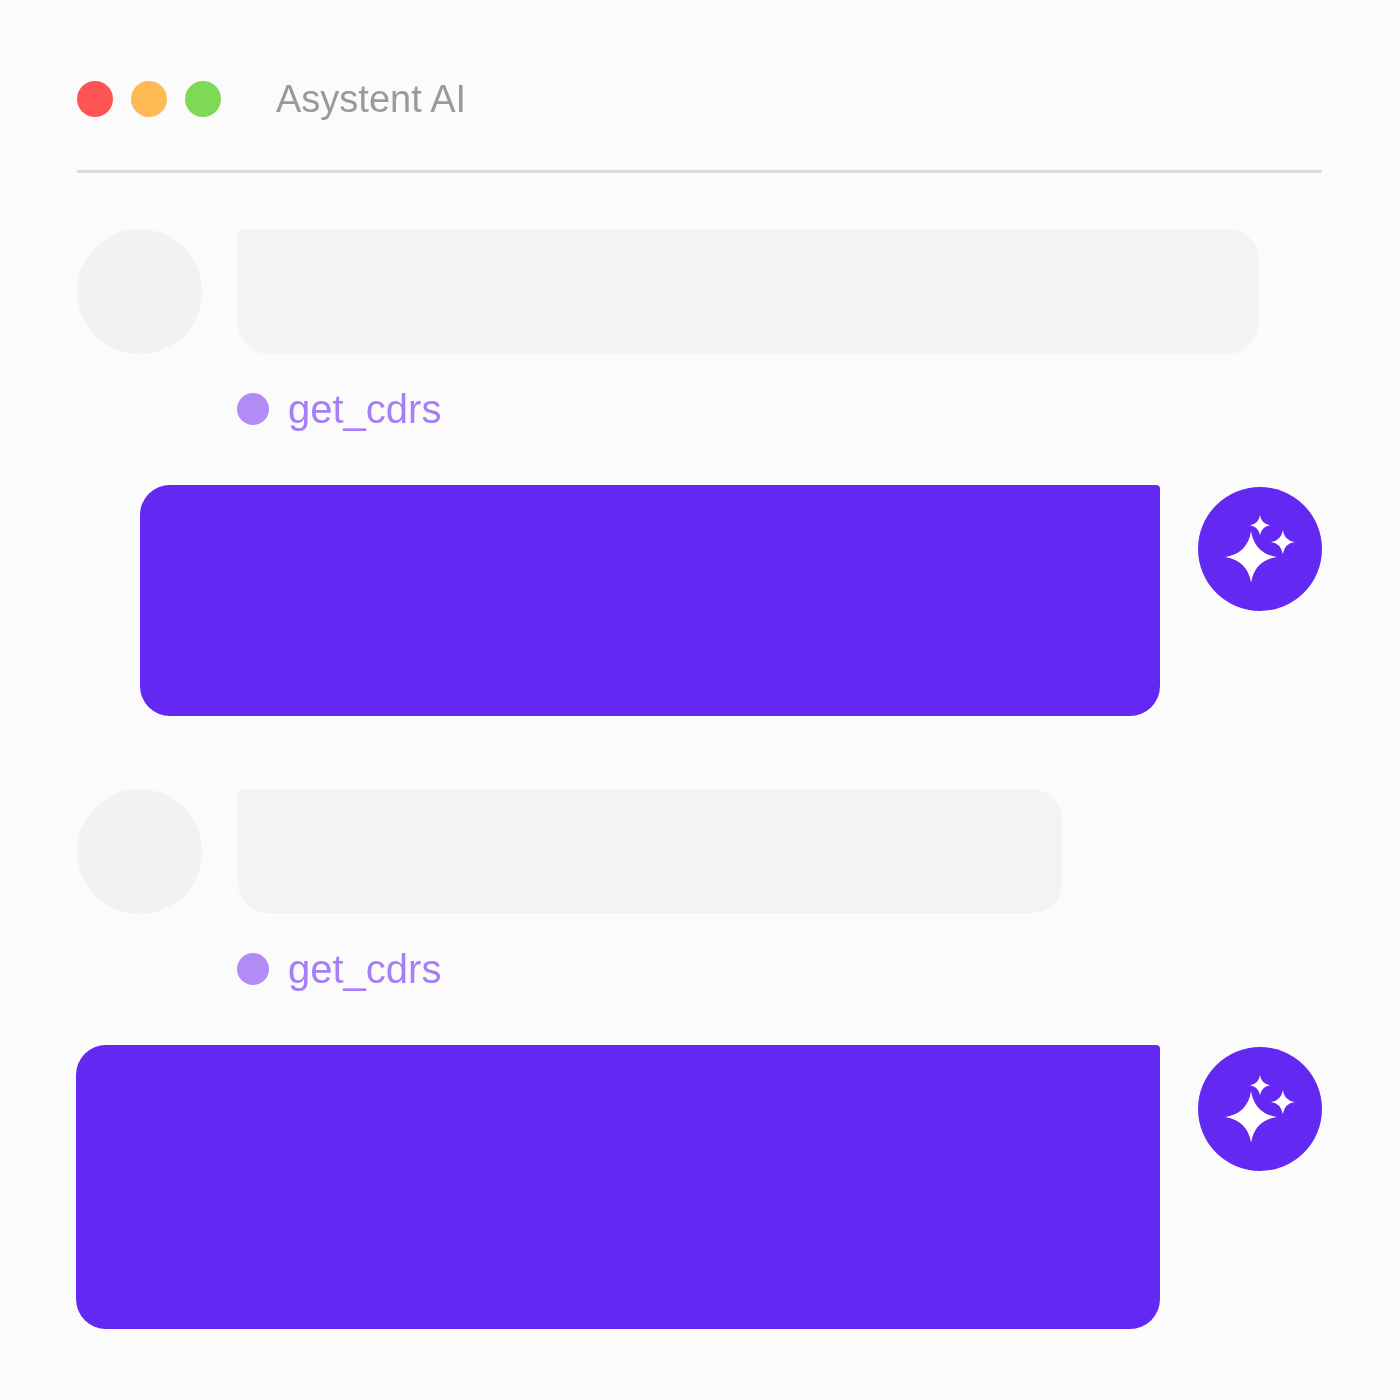 This screenshot has height=1400, width=1400. Describe the element at coordinates (203, 99) in the screenshot. I see `maximize-icon` at that location.